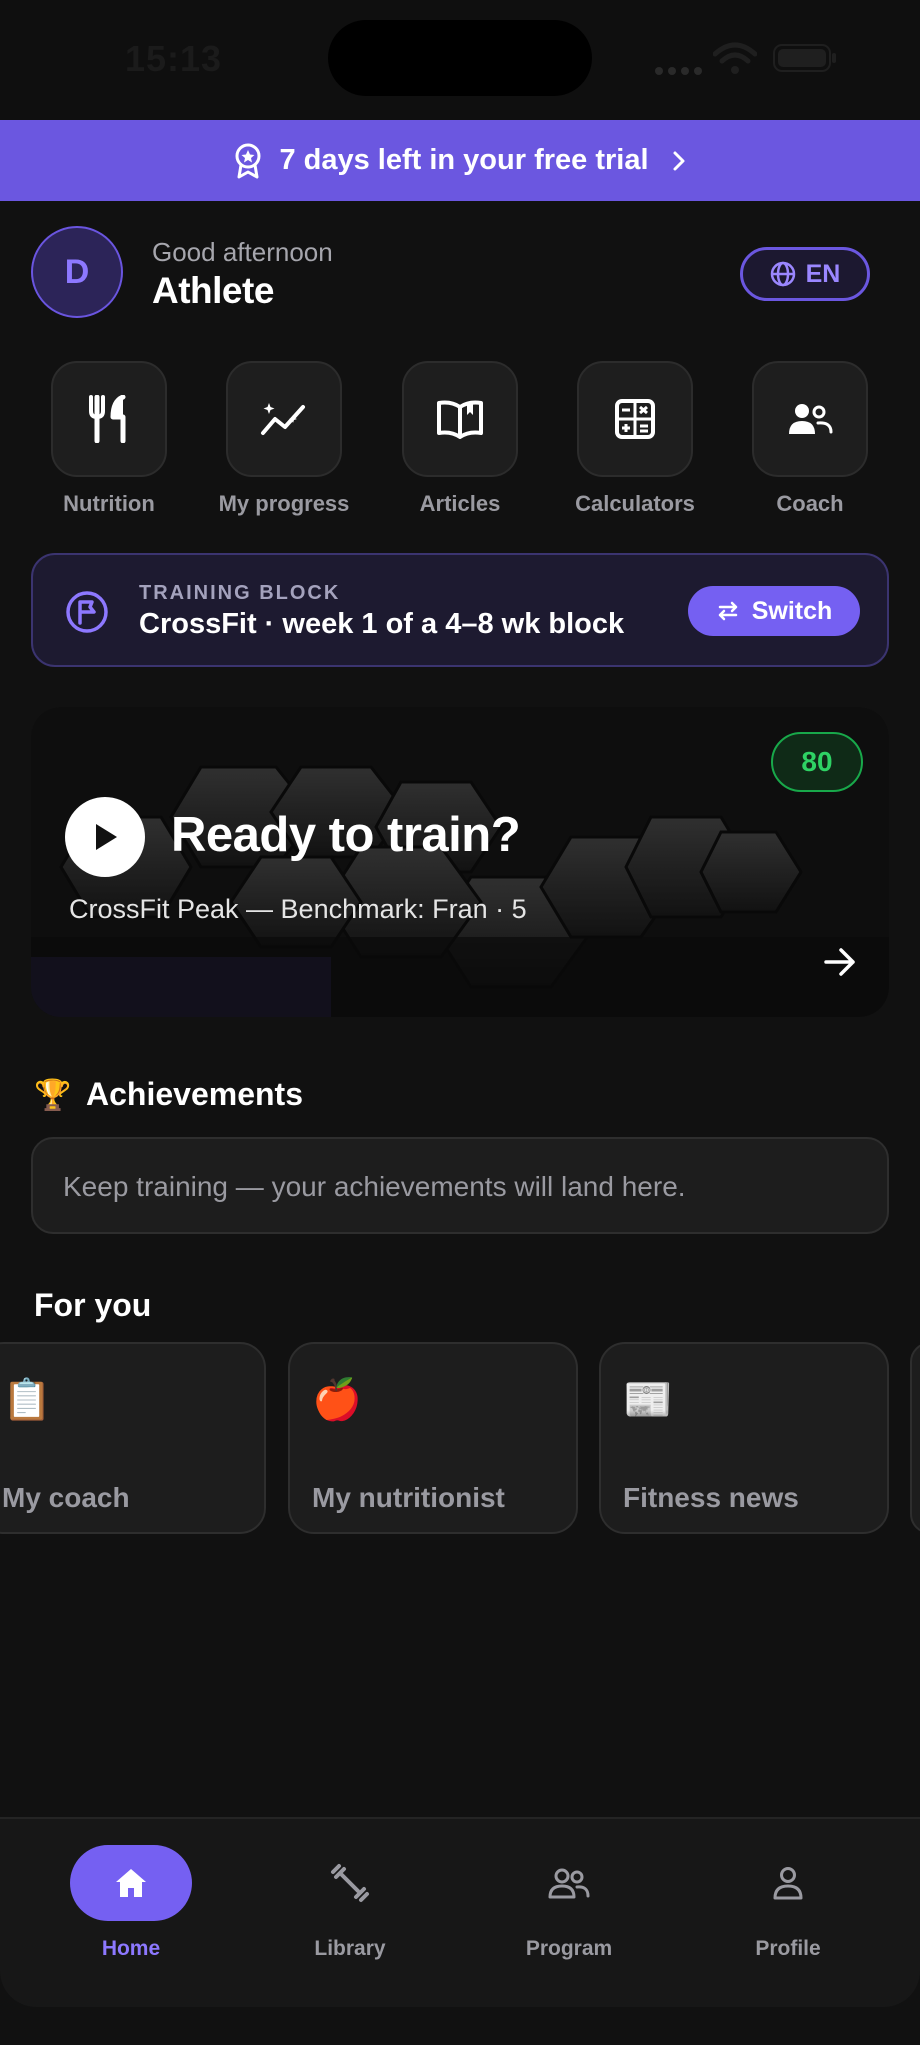 Image resolution: width=920 pixels, height=2045 pixels. Describe the element at coordinates (915, 1438) in the screenshot. I see `for-you-card-partial` at that location.